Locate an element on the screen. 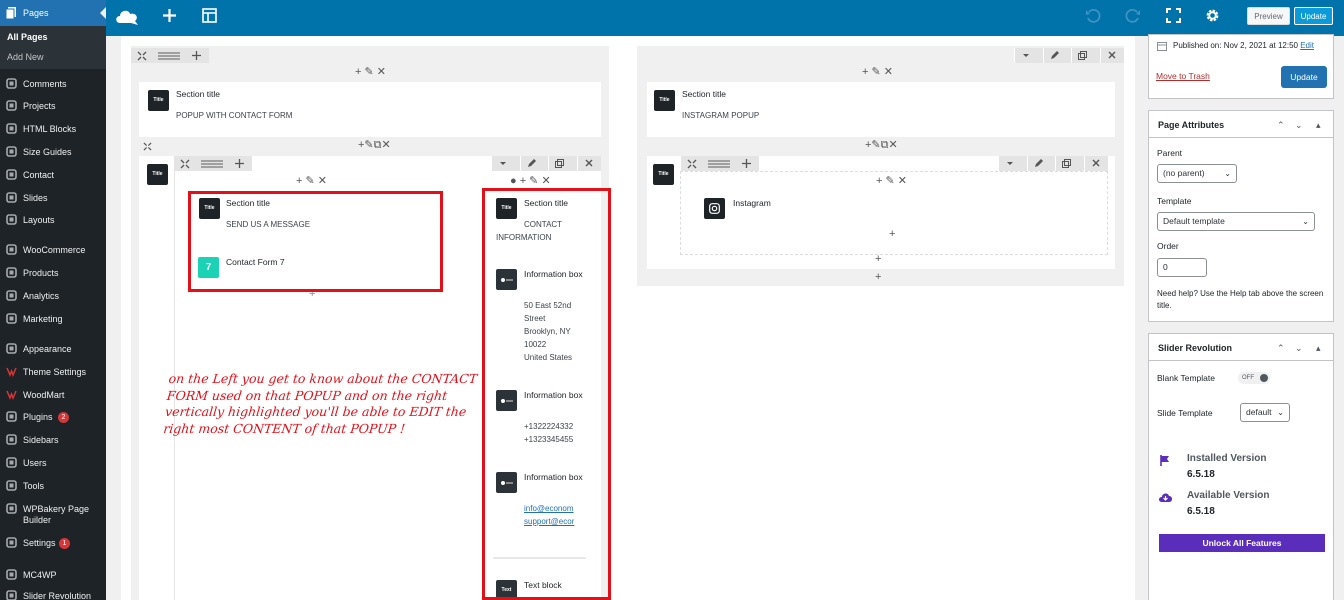 Image resolution: width=1344 pixels, height=600 pixels. clone-icon is located at coordinates (1082, 55).